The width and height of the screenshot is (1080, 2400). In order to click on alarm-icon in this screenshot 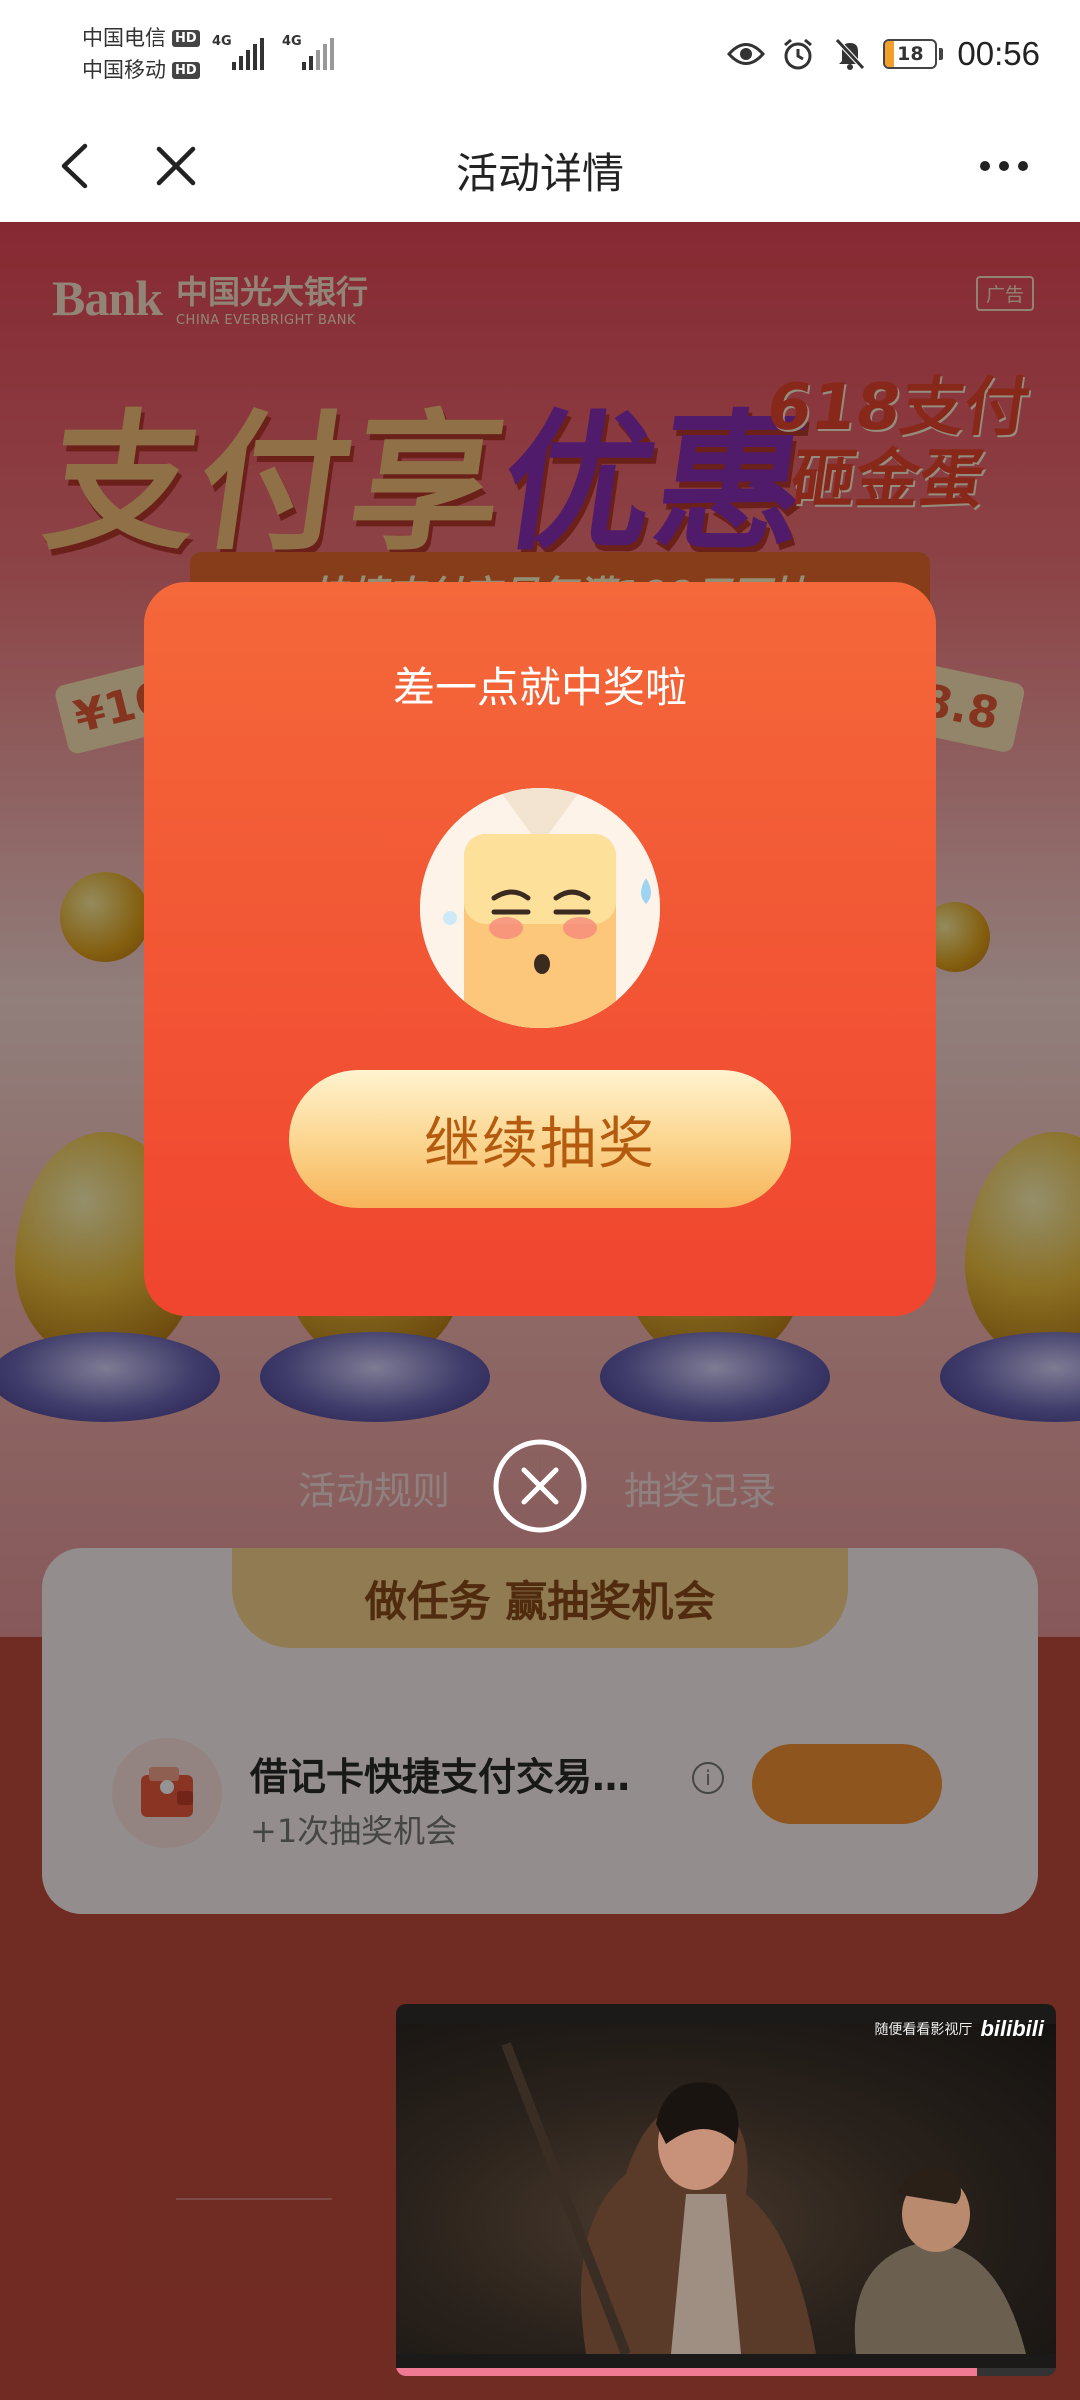, I will do `click(798, 54)`.